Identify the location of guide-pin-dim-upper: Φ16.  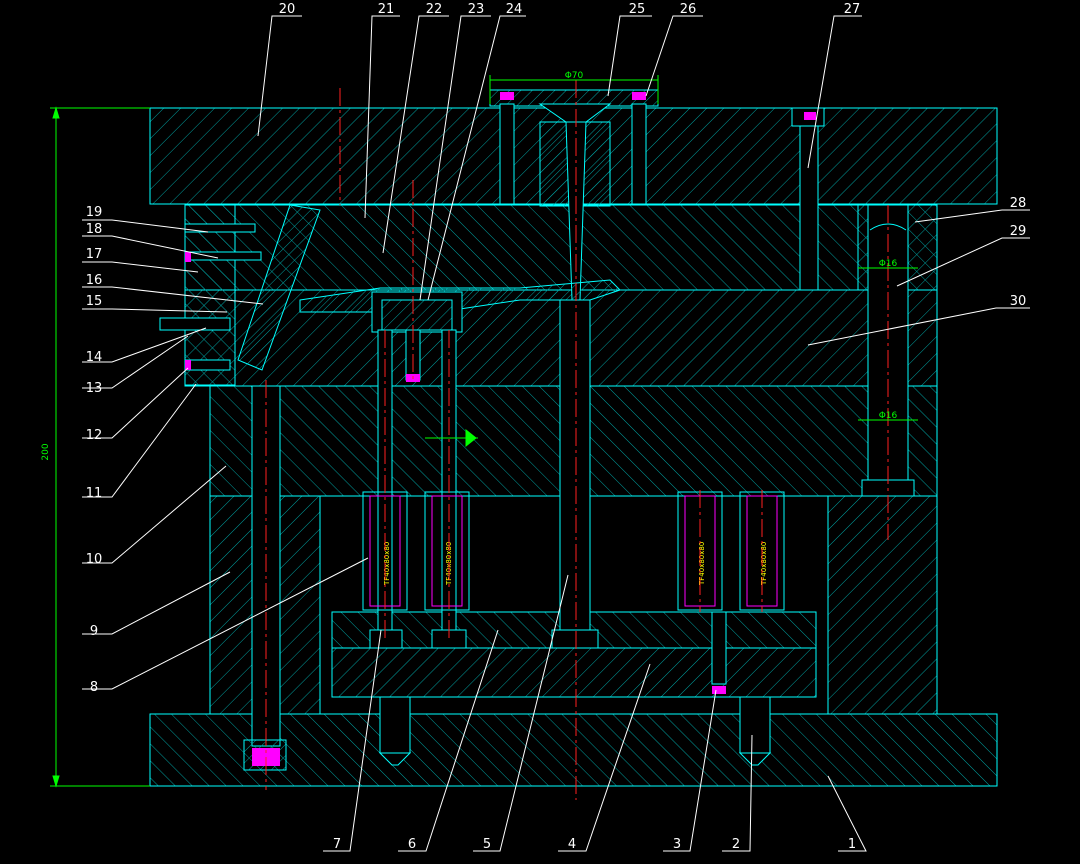
(888, 264).